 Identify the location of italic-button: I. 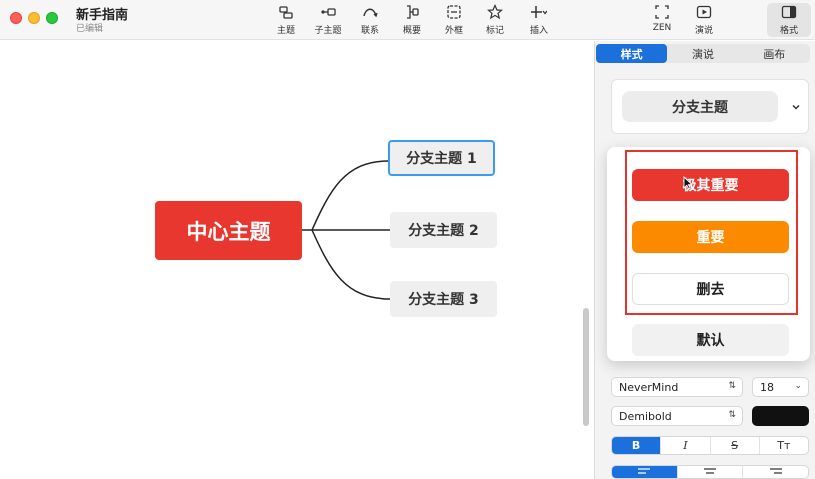
(686, 445).